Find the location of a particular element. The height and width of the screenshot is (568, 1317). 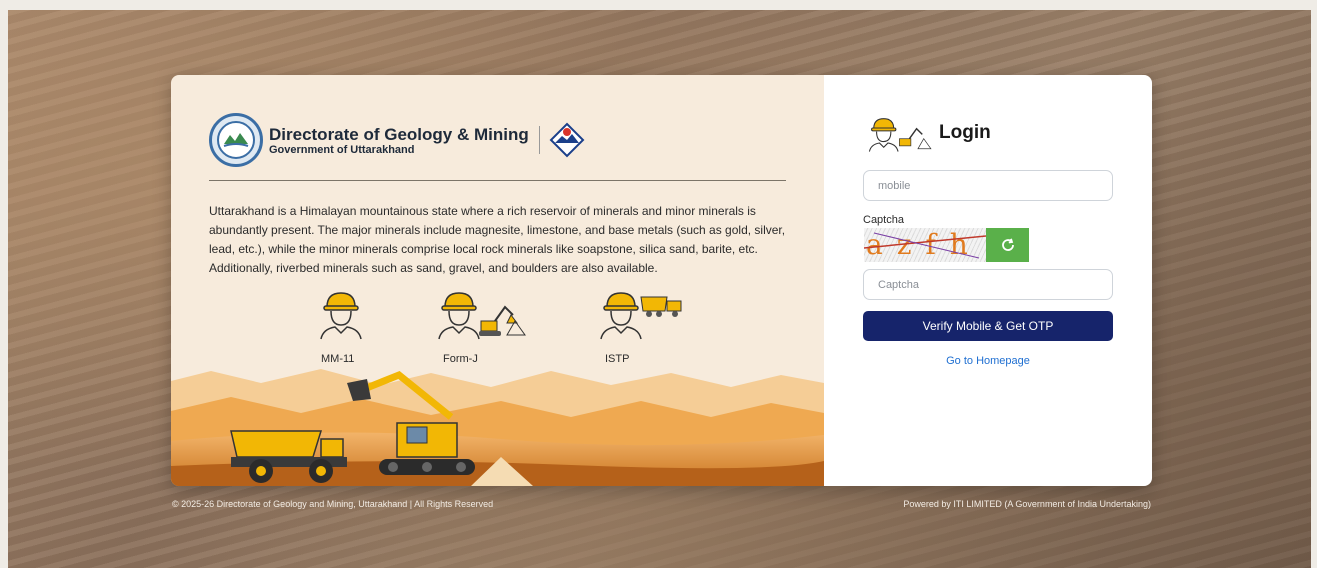

worker-icon is located at coordinates (341, 316).